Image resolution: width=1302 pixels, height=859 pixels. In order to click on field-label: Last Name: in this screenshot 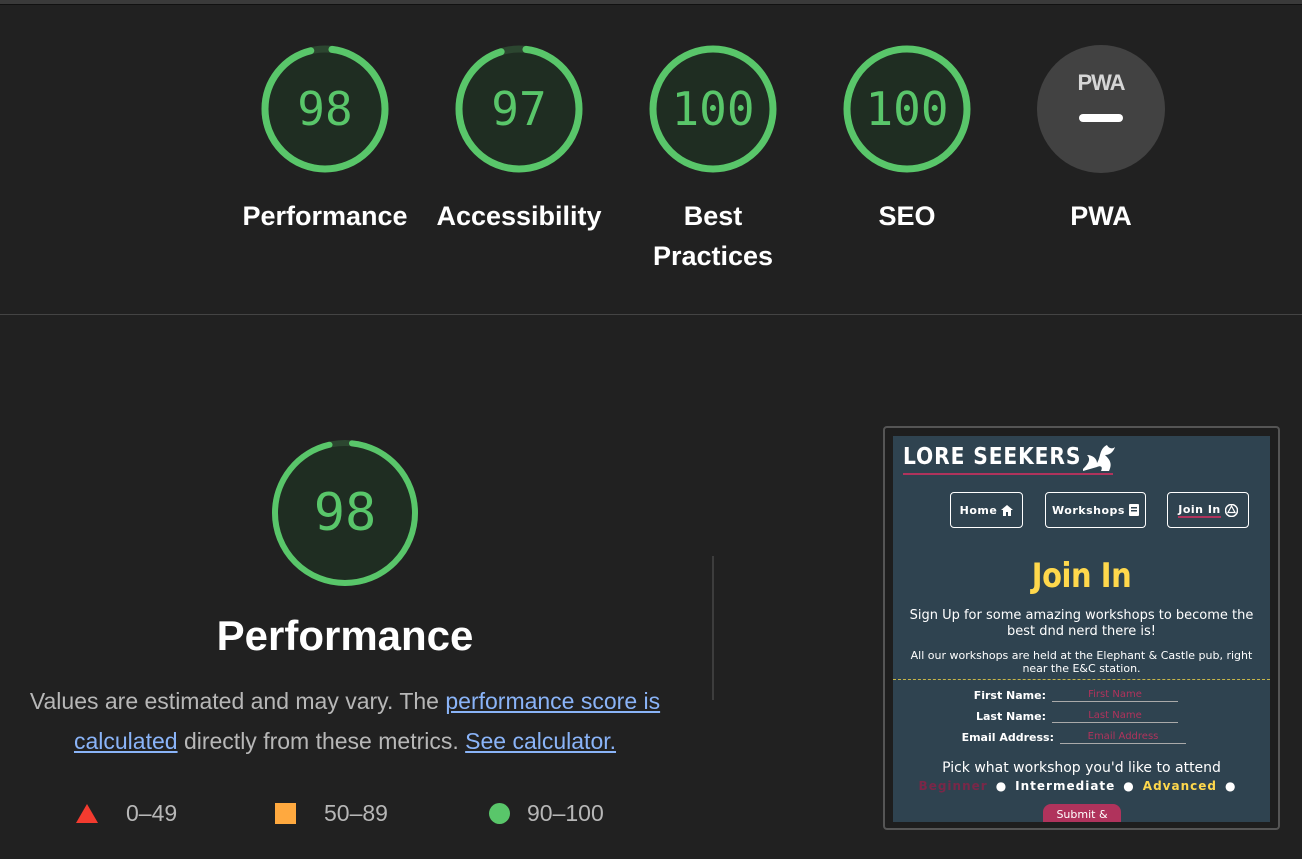, I will do `click(1010, 716)`.